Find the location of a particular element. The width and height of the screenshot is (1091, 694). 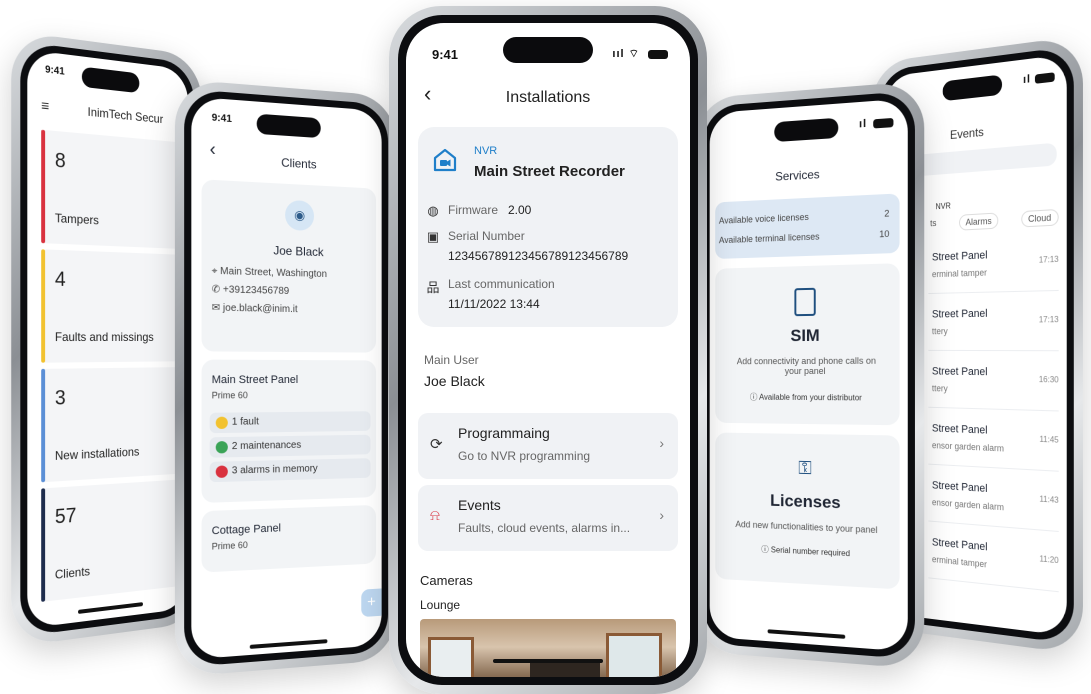

event-time: 17:13 is located at coordinates (1048, 319).